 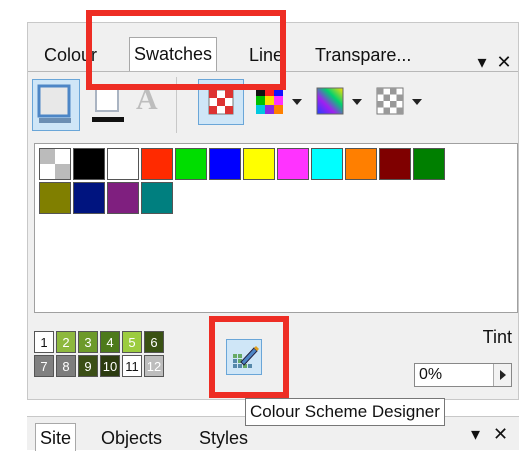 I want to click on colour-palette-button, so click(x=270, y=101).